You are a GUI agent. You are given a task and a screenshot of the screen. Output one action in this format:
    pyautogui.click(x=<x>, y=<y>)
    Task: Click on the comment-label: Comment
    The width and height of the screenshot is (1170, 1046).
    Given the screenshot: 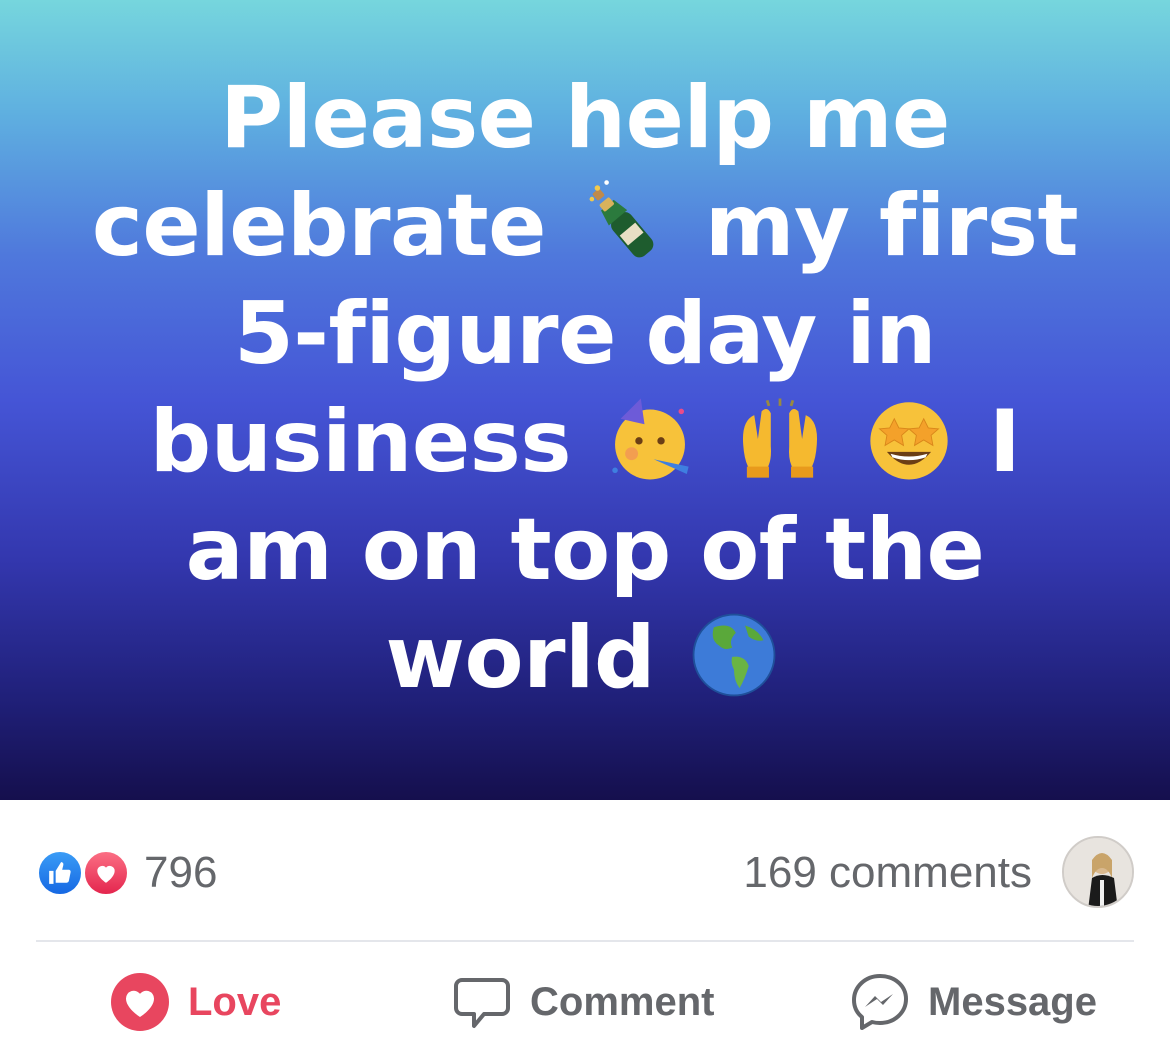 What is the action you would take?
    pyautogui.click(x=622, y=1001)
    